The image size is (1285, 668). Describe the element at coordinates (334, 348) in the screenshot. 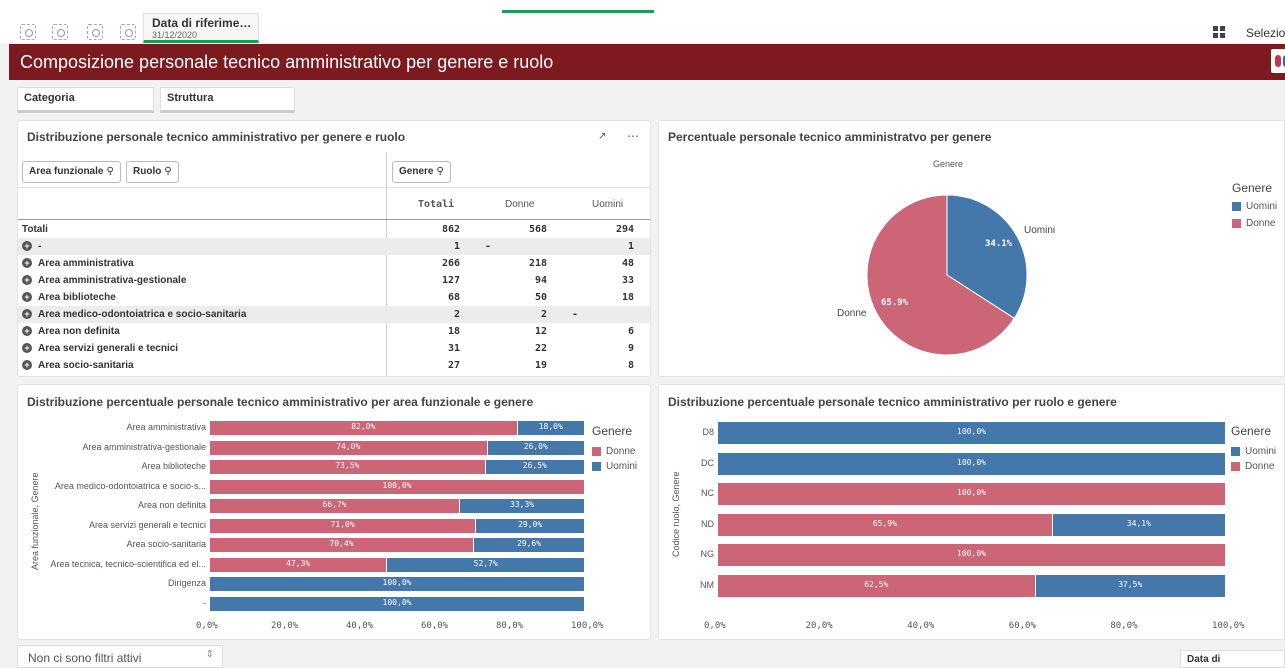

I see `table-row: + Area servizi generali e tecnici 31 22 9` at that location.